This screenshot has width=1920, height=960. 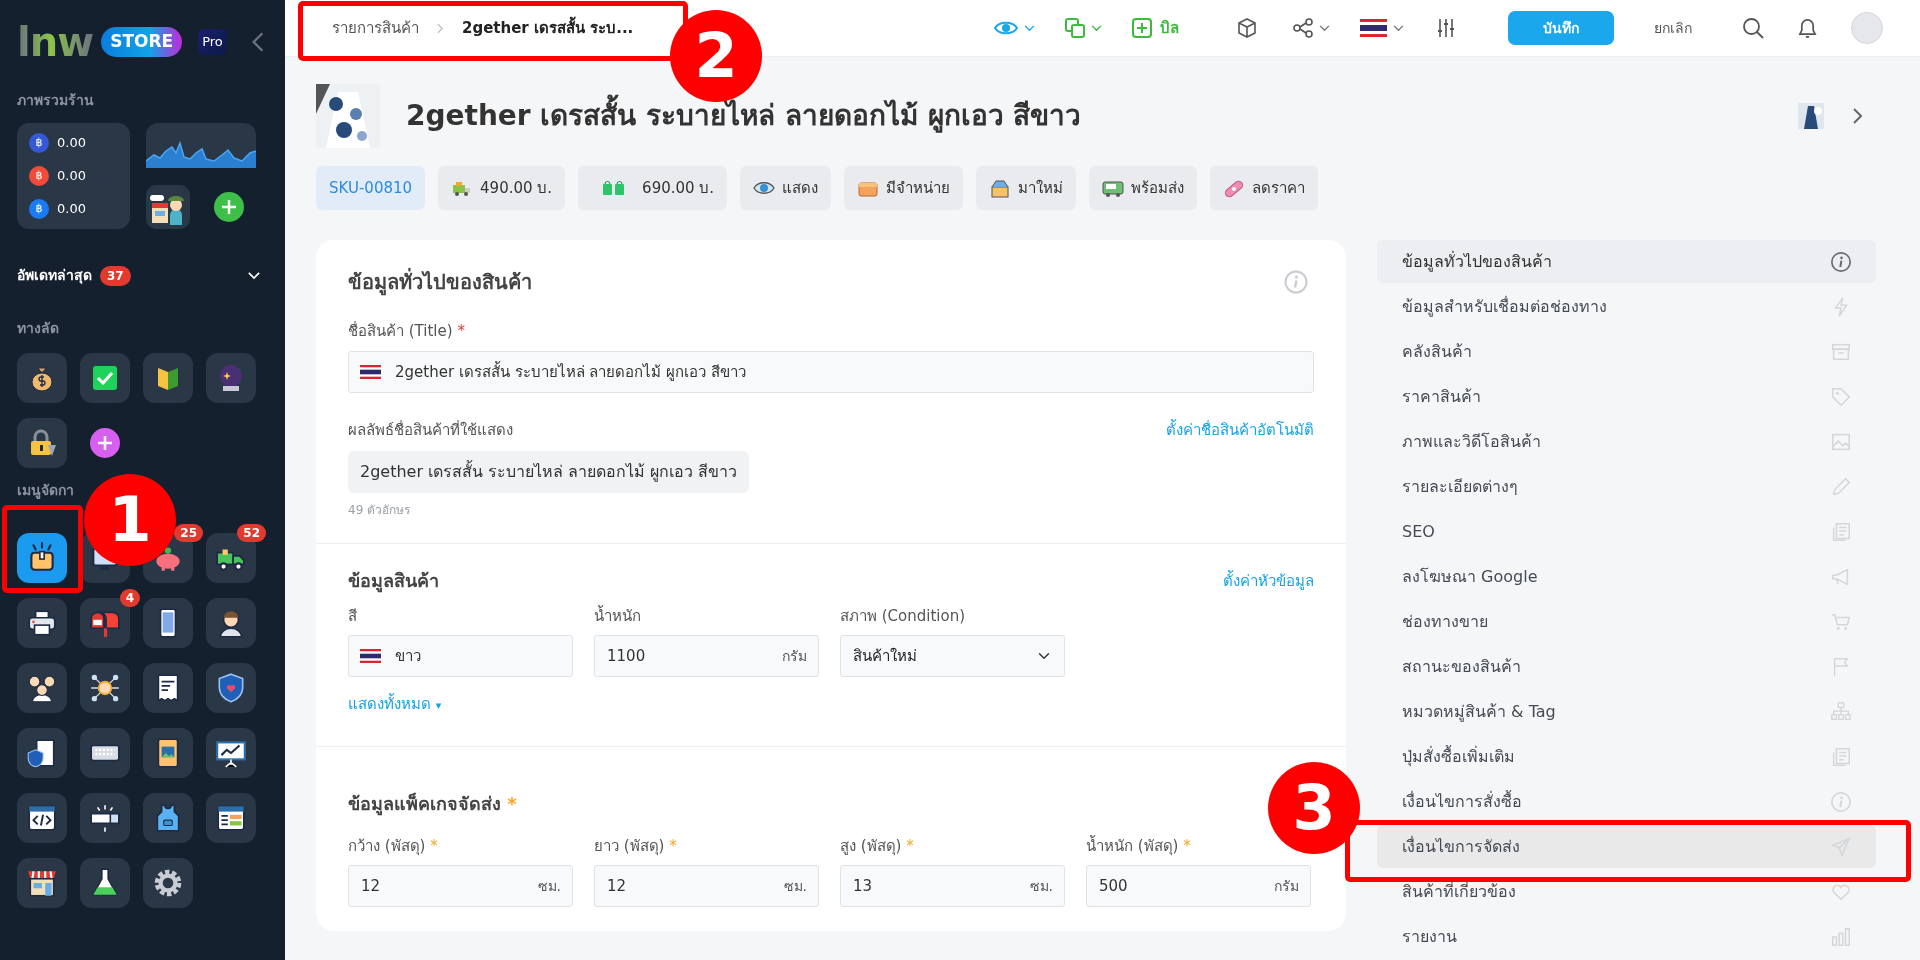 I want to click on count-badge: 4, so click(x=129, y=598).